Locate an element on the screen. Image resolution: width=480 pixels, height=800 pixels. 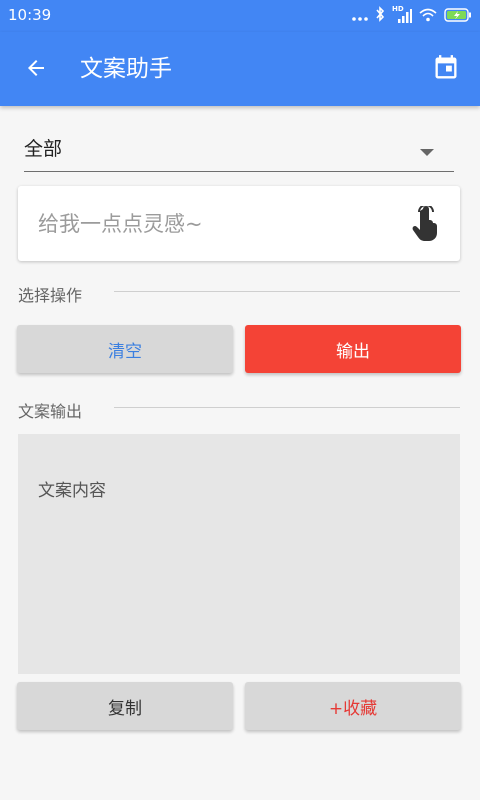
more-dots-icon is located at coordinates (360, 16).